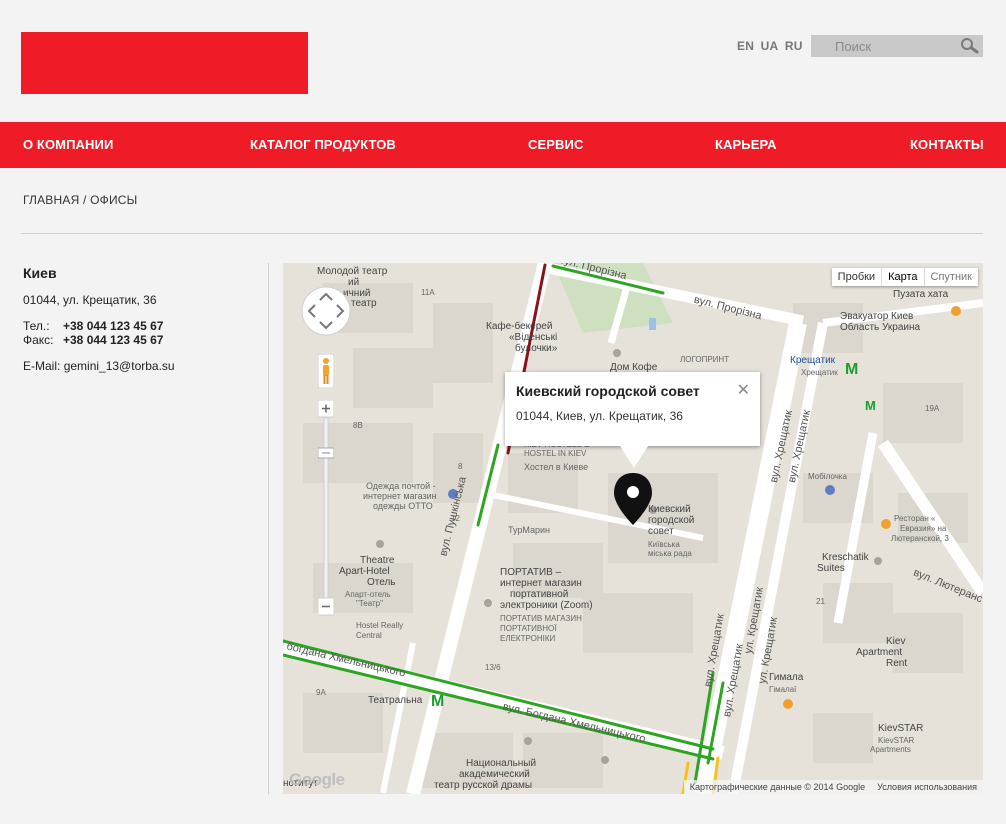 The width and height of the screenshot is (1006, 824). What do you see at coordinates (377, 560) in the screenshot?
I see `map-label: Theatre` at bounding box center [377, 560].